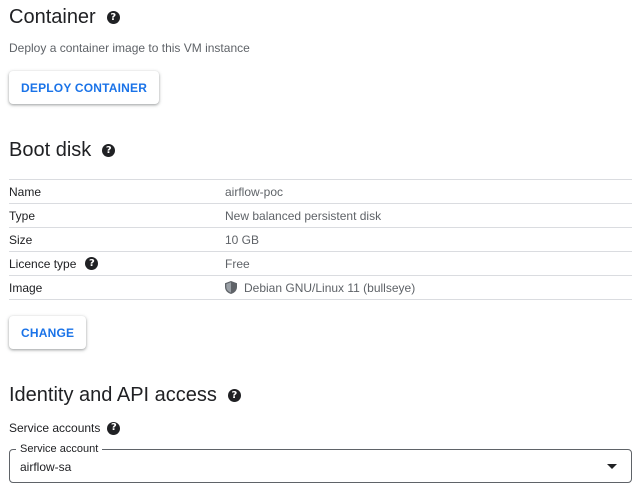 The height and width of the screenshot is (491, 641). Describe the element at coordinates (48, 332) in the screenshot. I see `change-boot-disk-button: CHANGE` at that location.